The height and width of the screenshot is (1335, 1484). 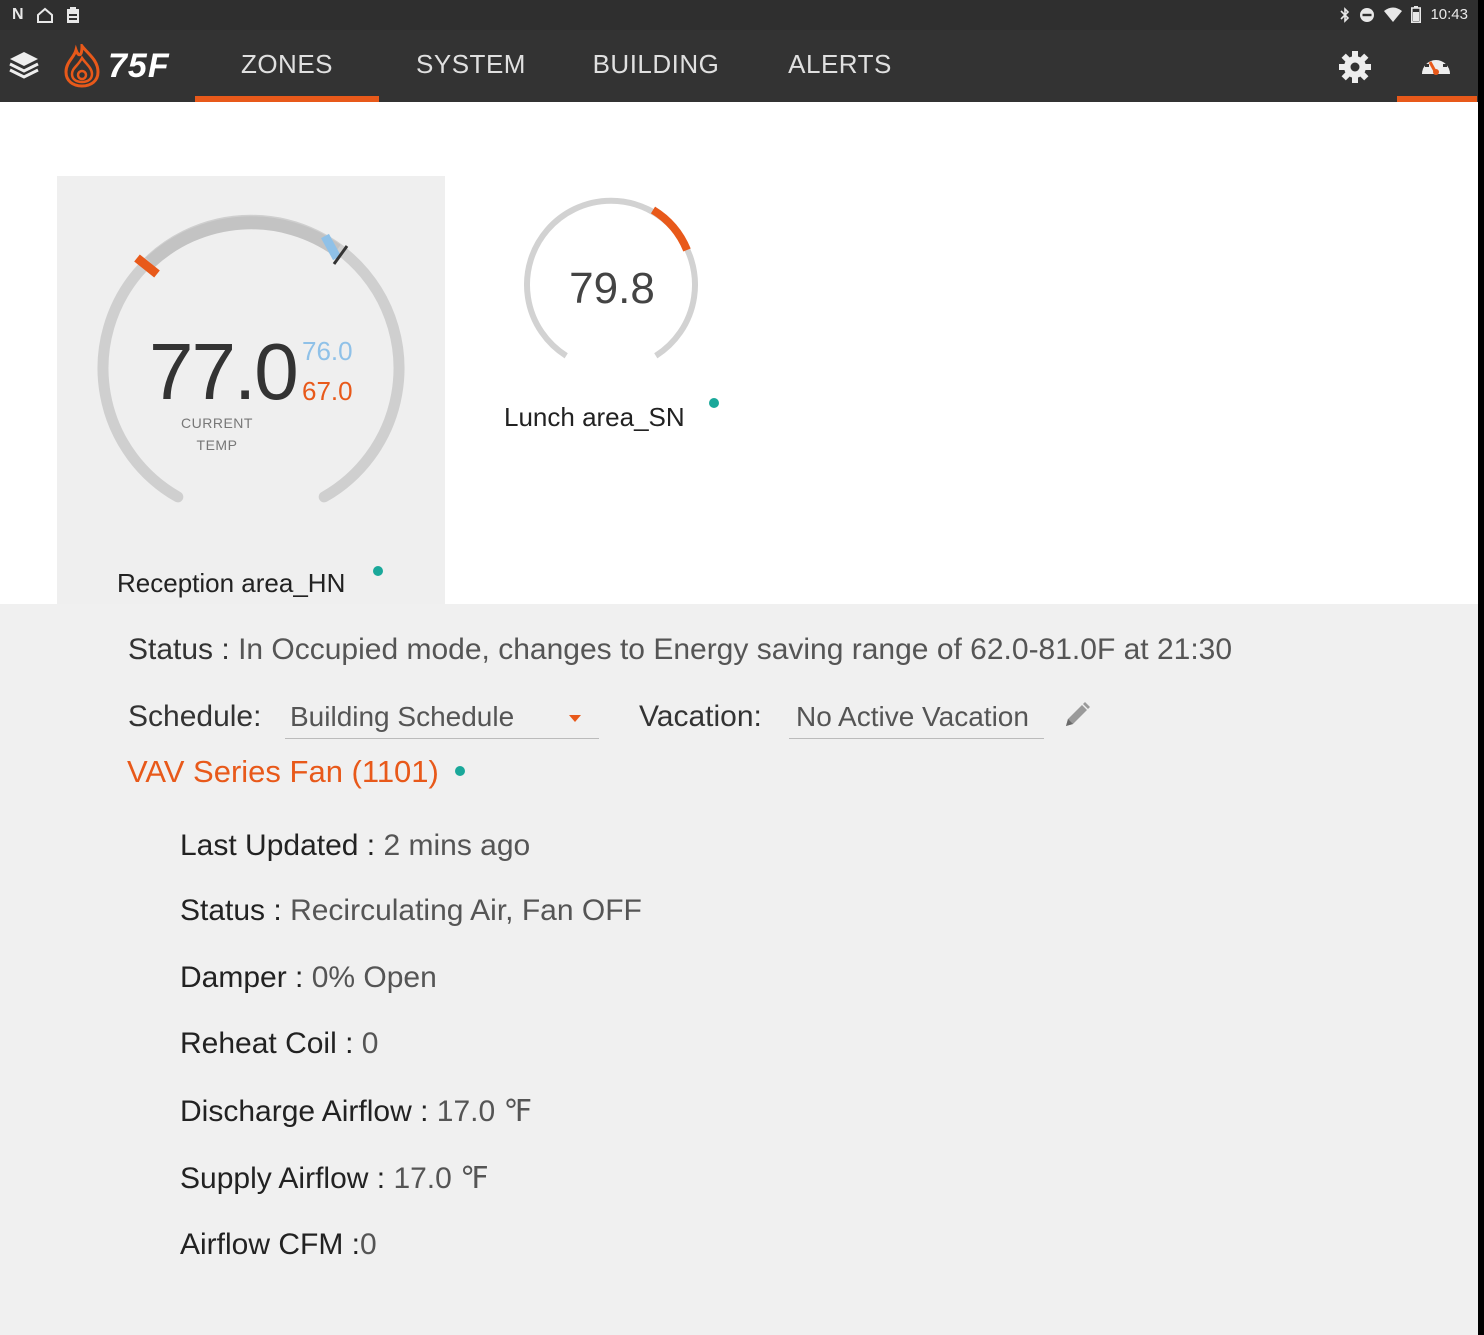 I want to click on layers-menu-button, so click(x=24, y=67).